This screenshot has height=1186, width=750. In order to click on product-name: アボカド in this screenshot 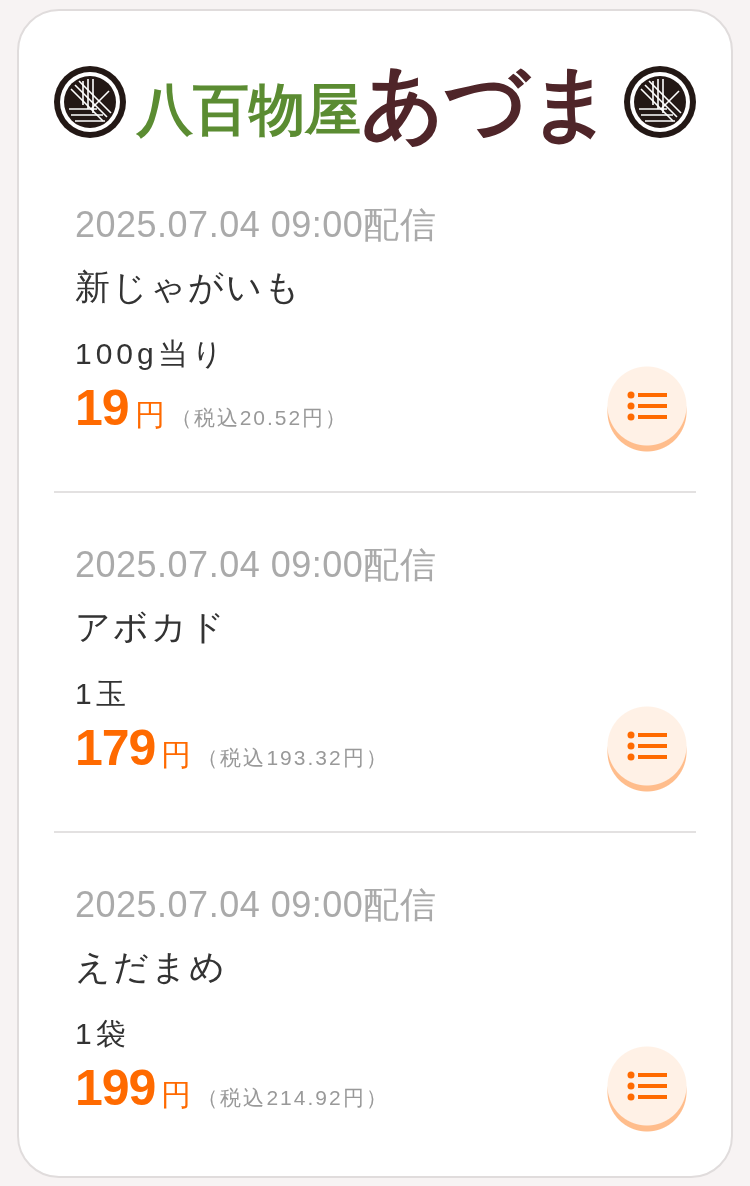, I will do `click(151, 627)`.